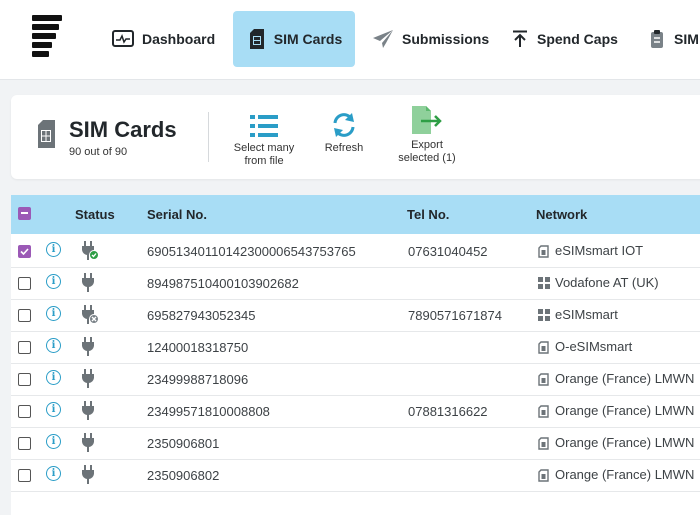  I want to click on page-title: SIM Cards, so click(123, 129).